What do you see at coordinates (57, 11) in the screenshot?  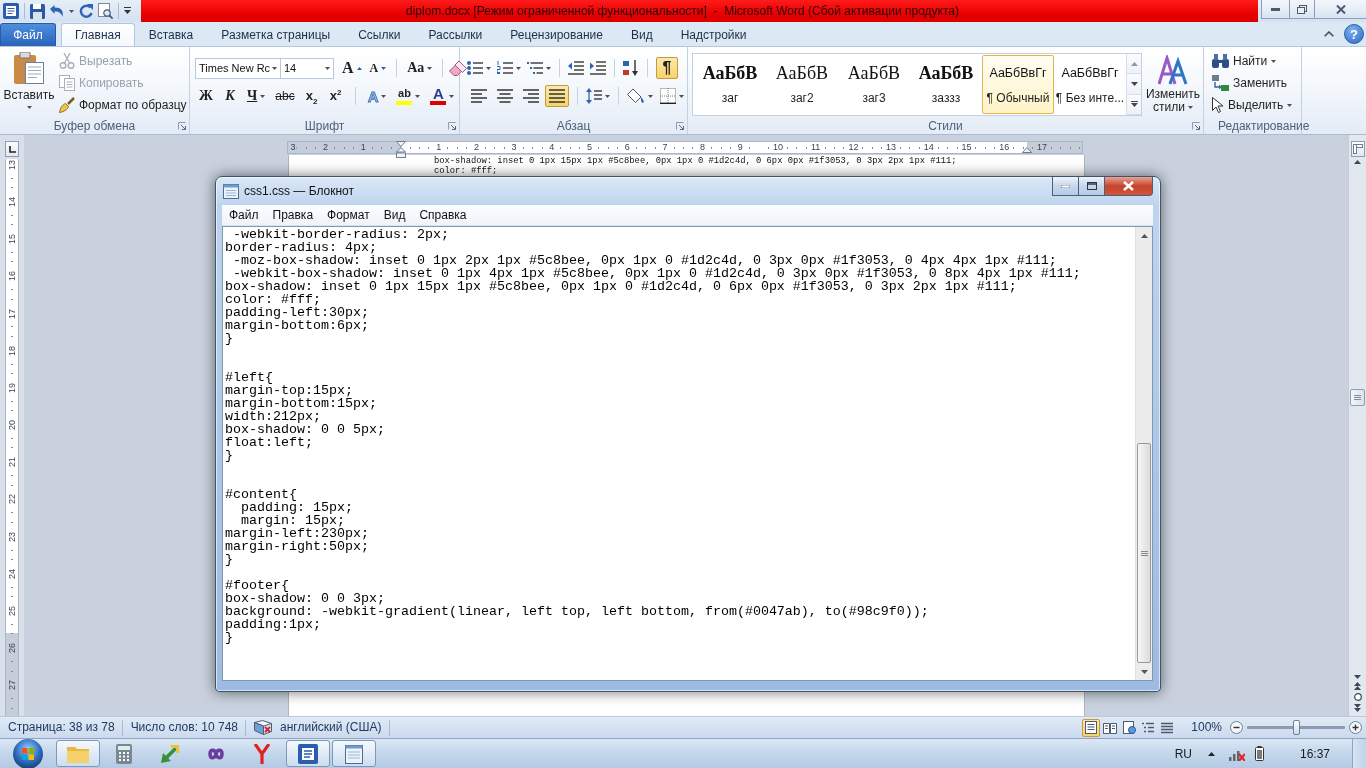 I see `undo-icon` at bounding box center [57, 11].